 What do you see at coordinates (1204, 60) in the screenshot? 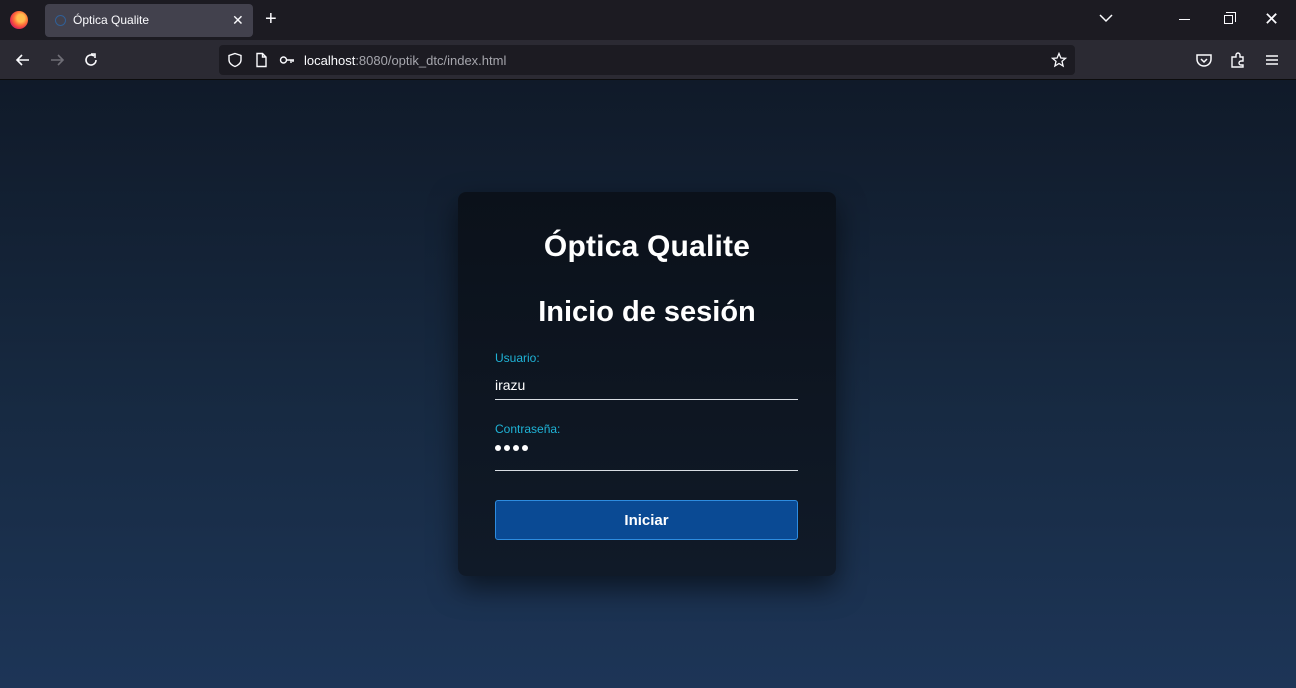
I see `pocket-icon` at bounding box center [1204, 60].